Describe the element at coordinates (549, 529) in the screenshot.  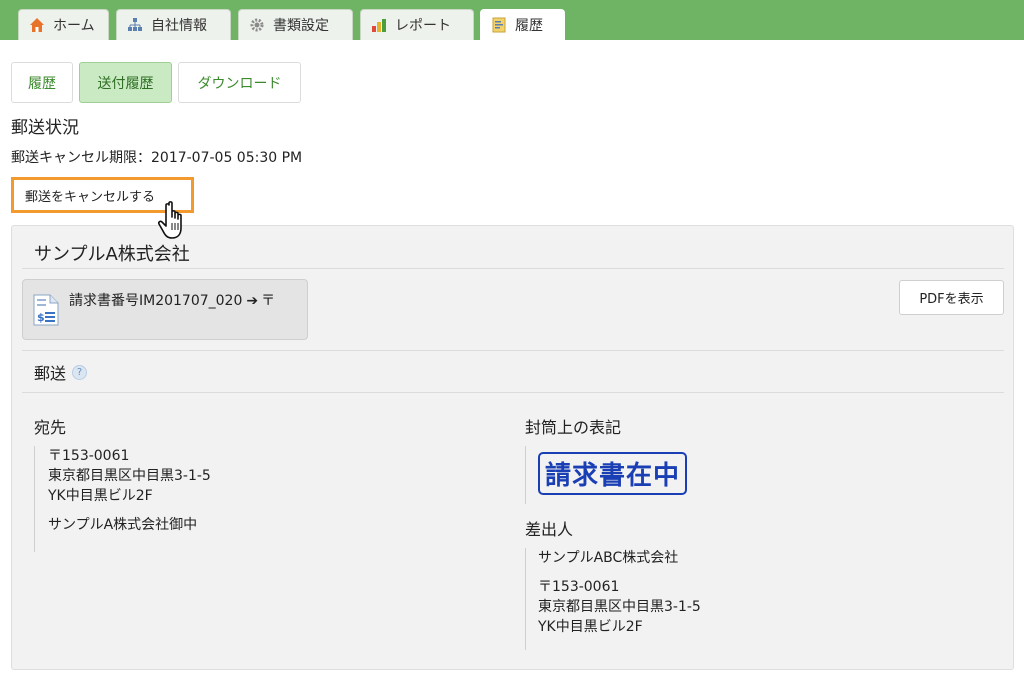
I see `sender-heading: 差出人` at that location.